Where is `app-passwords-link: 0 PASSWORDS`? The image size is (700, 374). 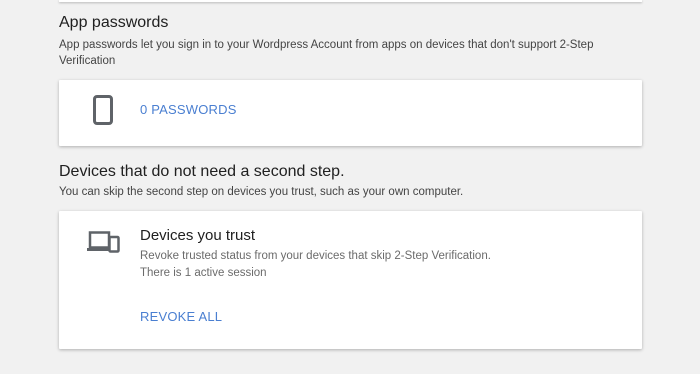 app-passwords-link: 0 PASSWORDS is located at coordinates (188, 109).